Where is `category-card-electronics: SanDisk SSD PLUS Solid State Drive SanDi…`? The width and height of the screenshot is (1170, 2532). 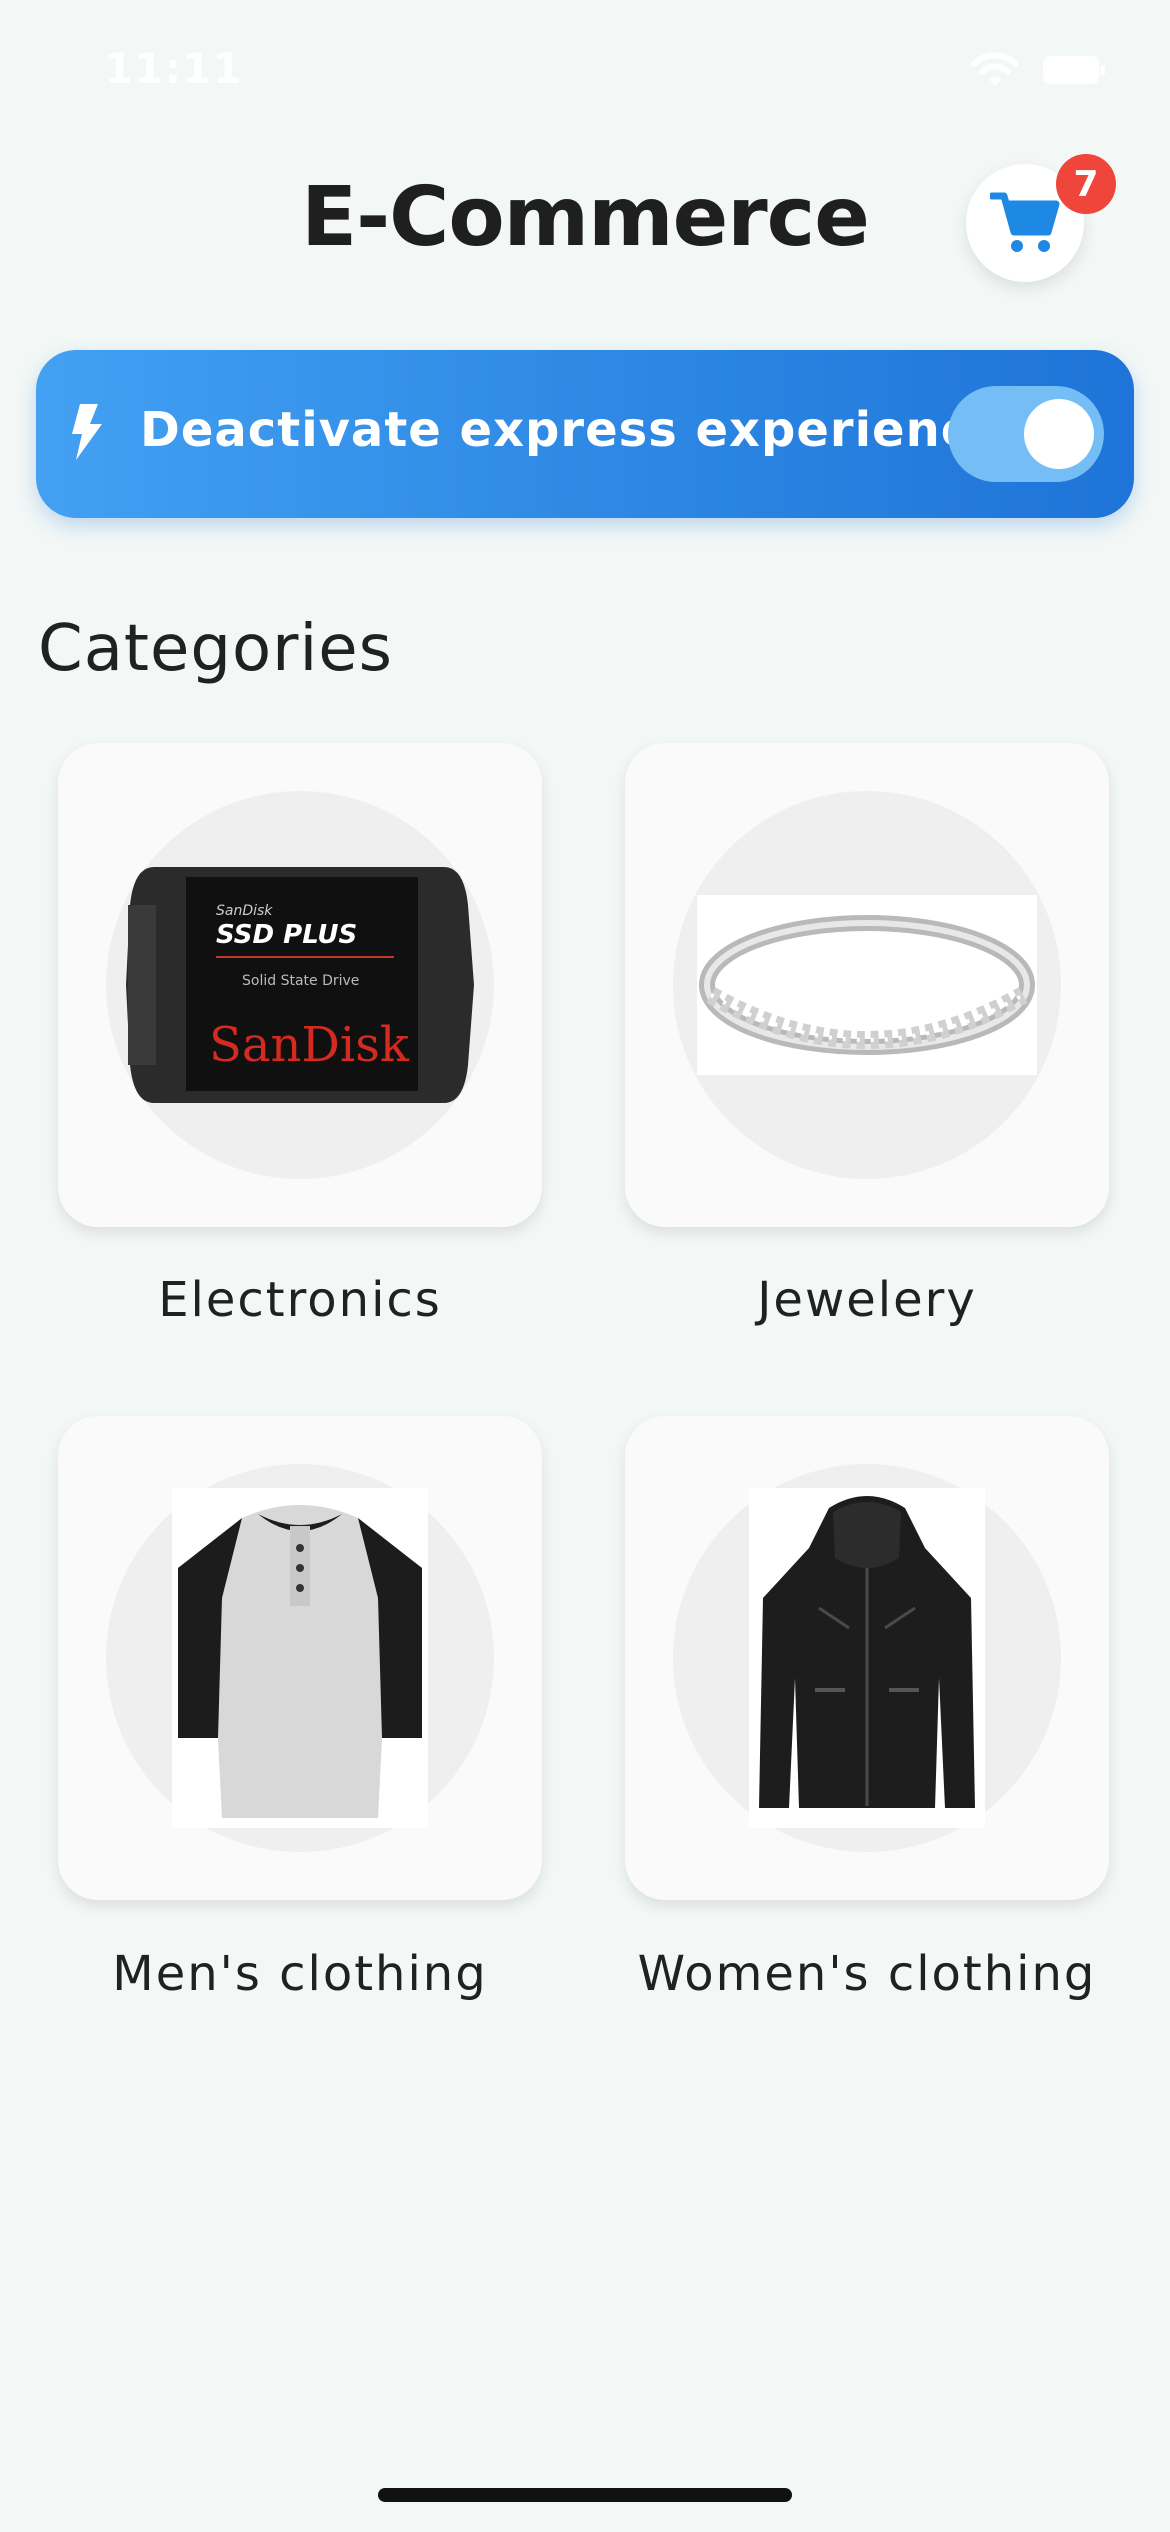
category-card-electronics: SanDisk SSD PLUS Solid State Drive SanDi… is located at coordinates (300, 985).